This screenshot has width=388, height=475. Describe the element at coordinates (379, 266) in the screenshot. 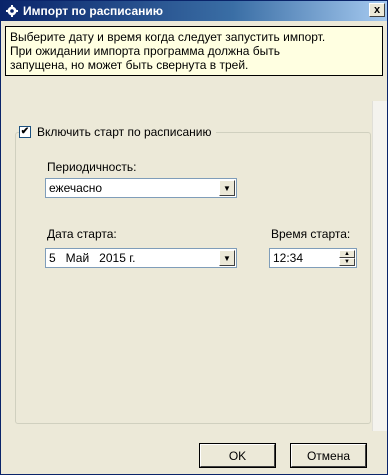

I see `vertical-scrollbar` at that location.